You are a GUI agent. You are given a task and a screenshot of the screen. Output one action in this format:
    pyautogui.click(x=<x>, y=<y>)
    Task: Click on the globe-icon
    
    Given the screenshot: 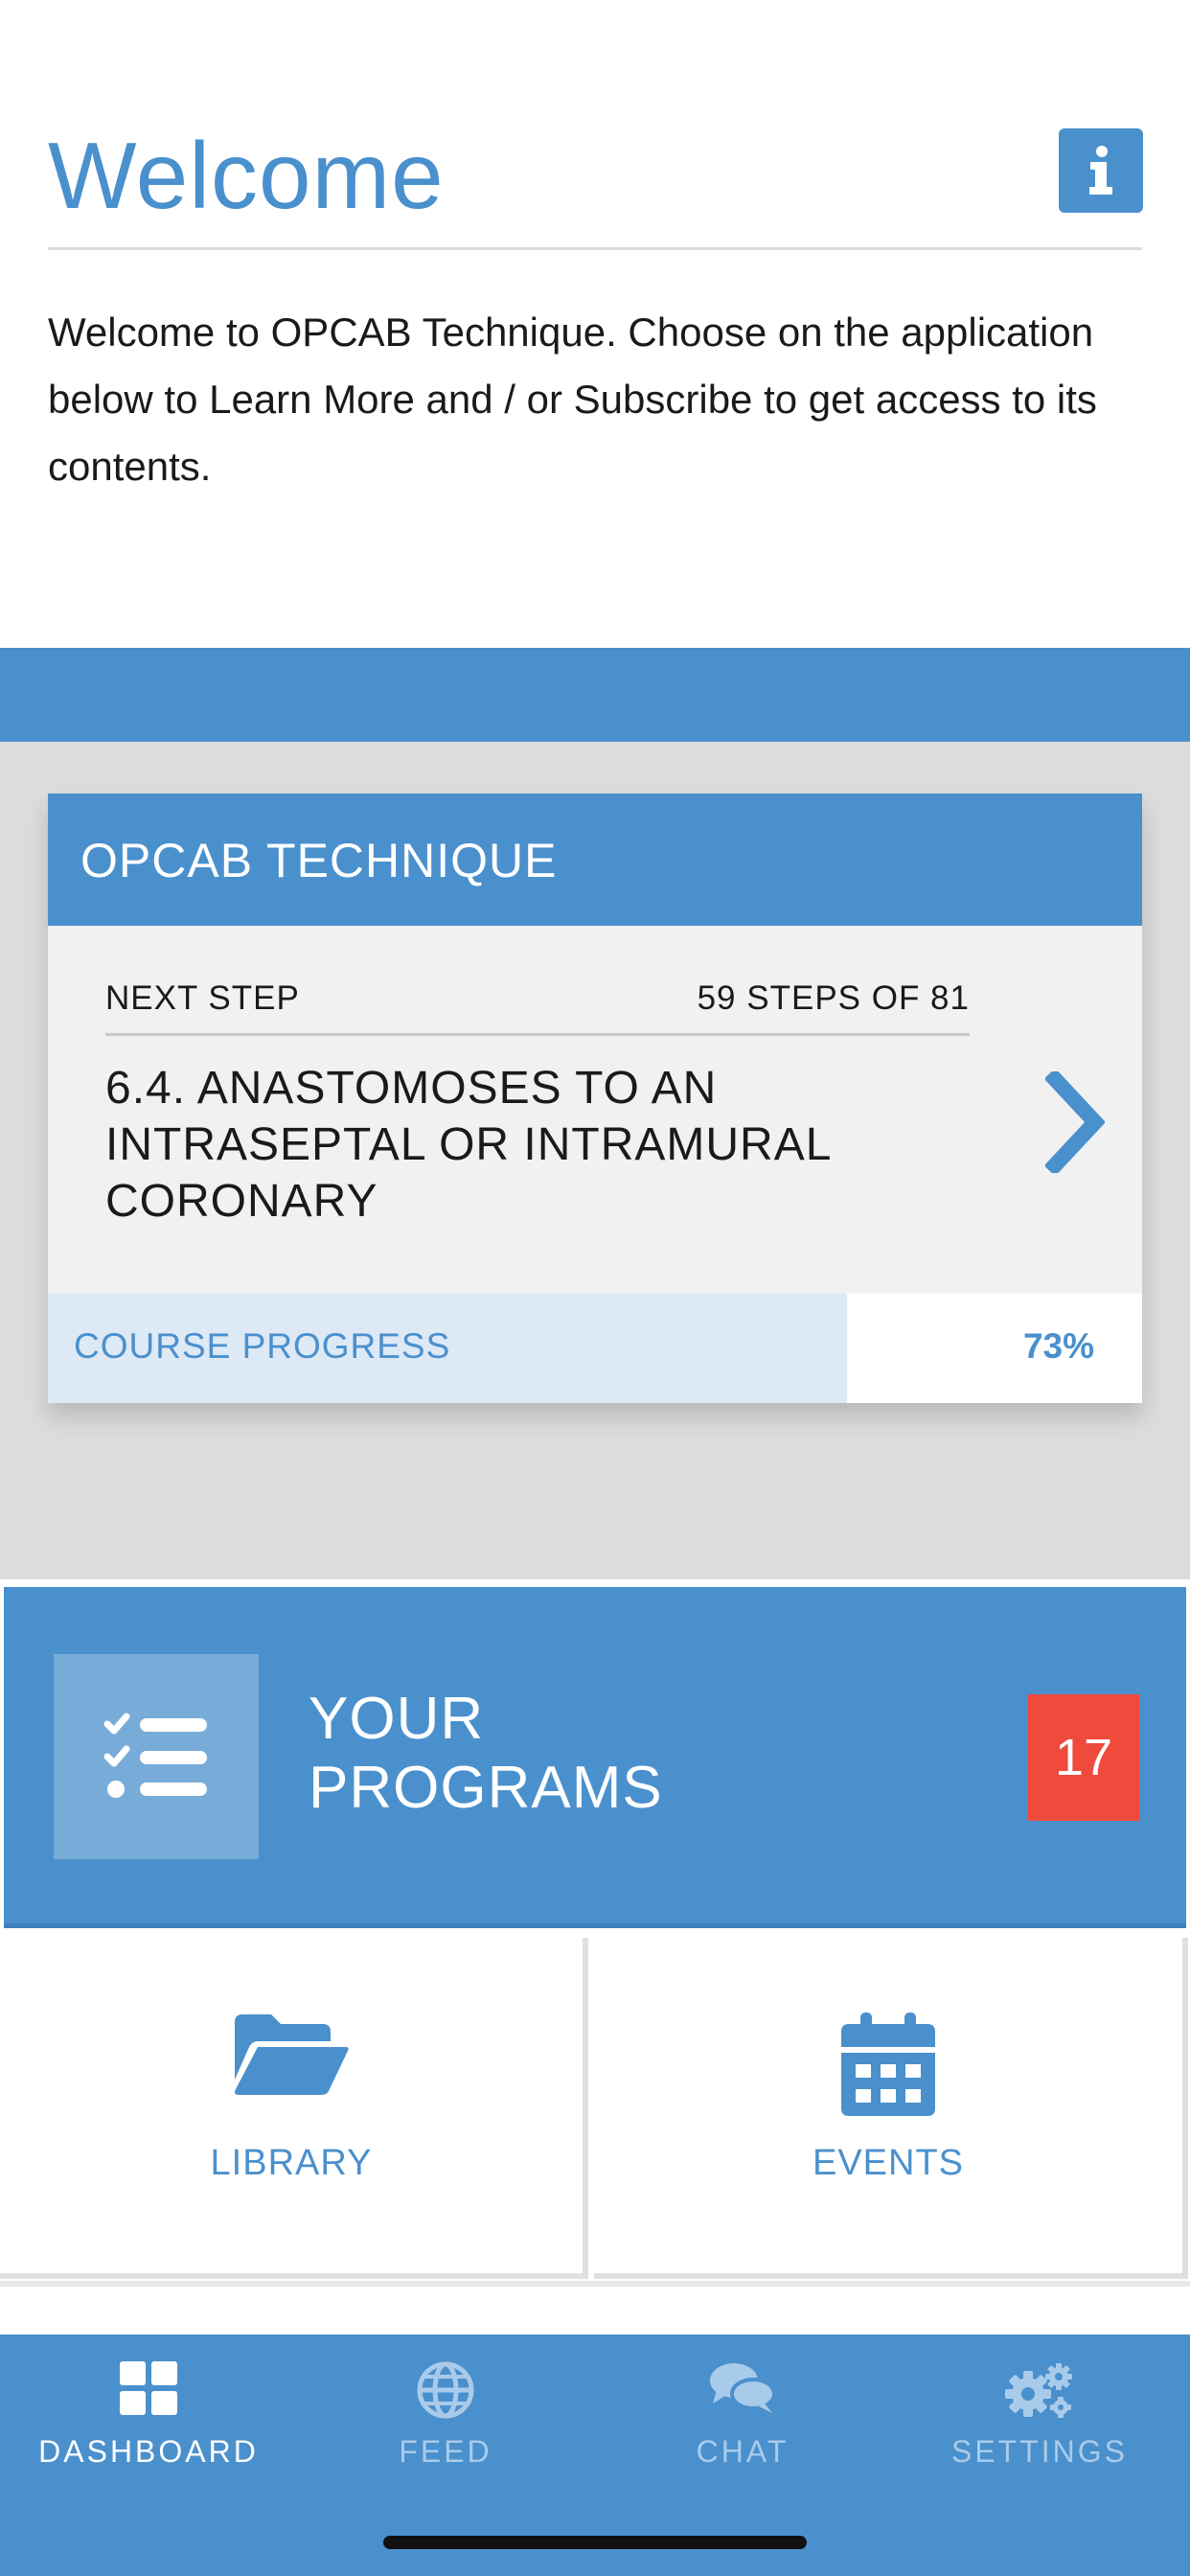 What is the action you would take?
    pyautogui.click(x=445, y=2390)
    